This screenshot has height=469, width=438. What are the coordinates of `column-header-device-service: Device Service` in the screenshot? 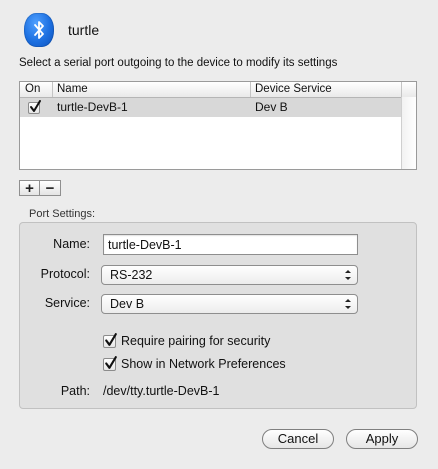 It's located at (326, 89).